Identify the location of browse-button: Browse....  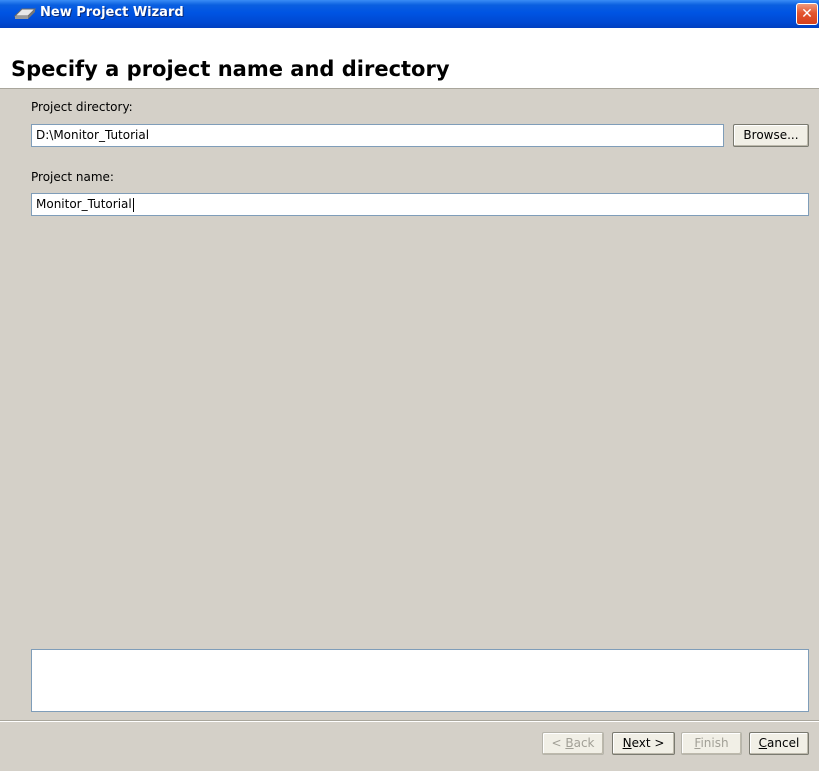
(771, 135).